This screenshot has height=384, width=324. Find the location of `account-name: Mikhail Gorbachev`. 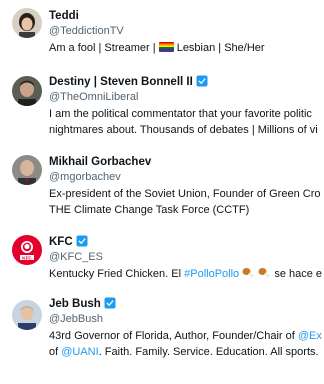

account-name: Mikhail Gorbachev is located at coordinates (100, 162).